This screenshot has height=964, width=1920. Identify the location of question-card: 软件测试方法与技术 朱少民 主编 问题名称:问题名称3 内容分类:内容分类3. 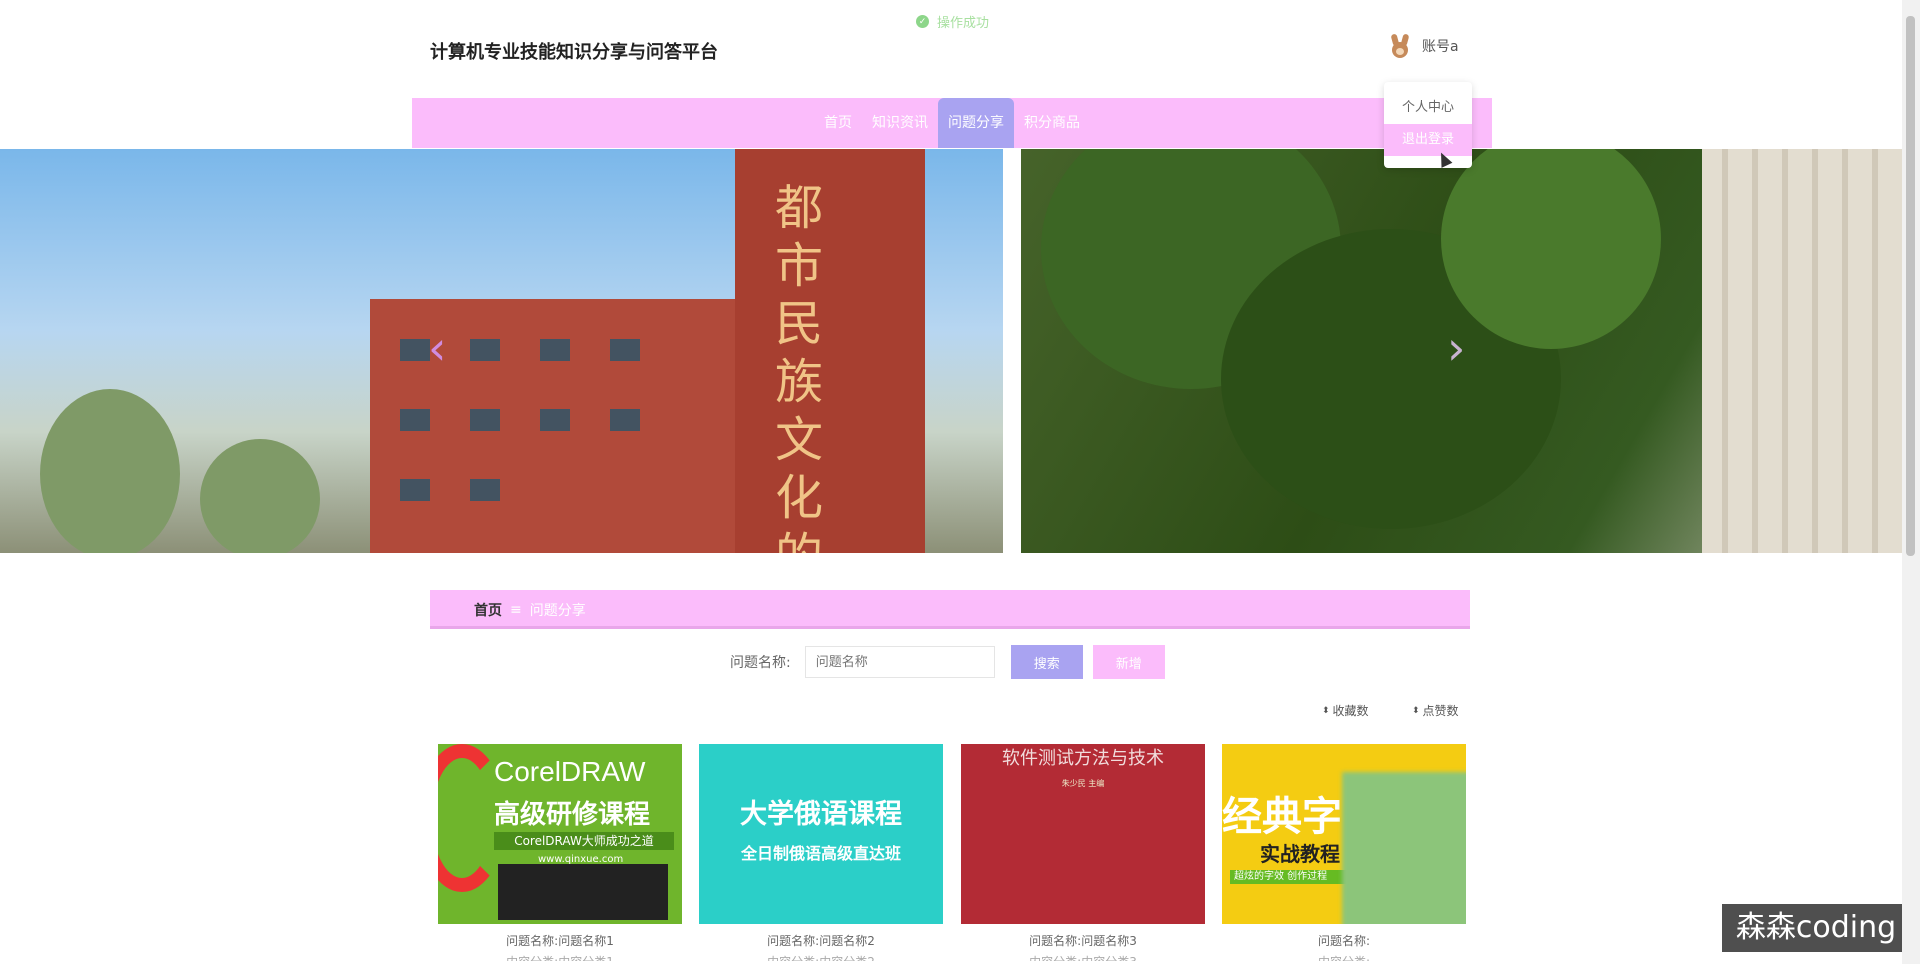
(1083, 852).